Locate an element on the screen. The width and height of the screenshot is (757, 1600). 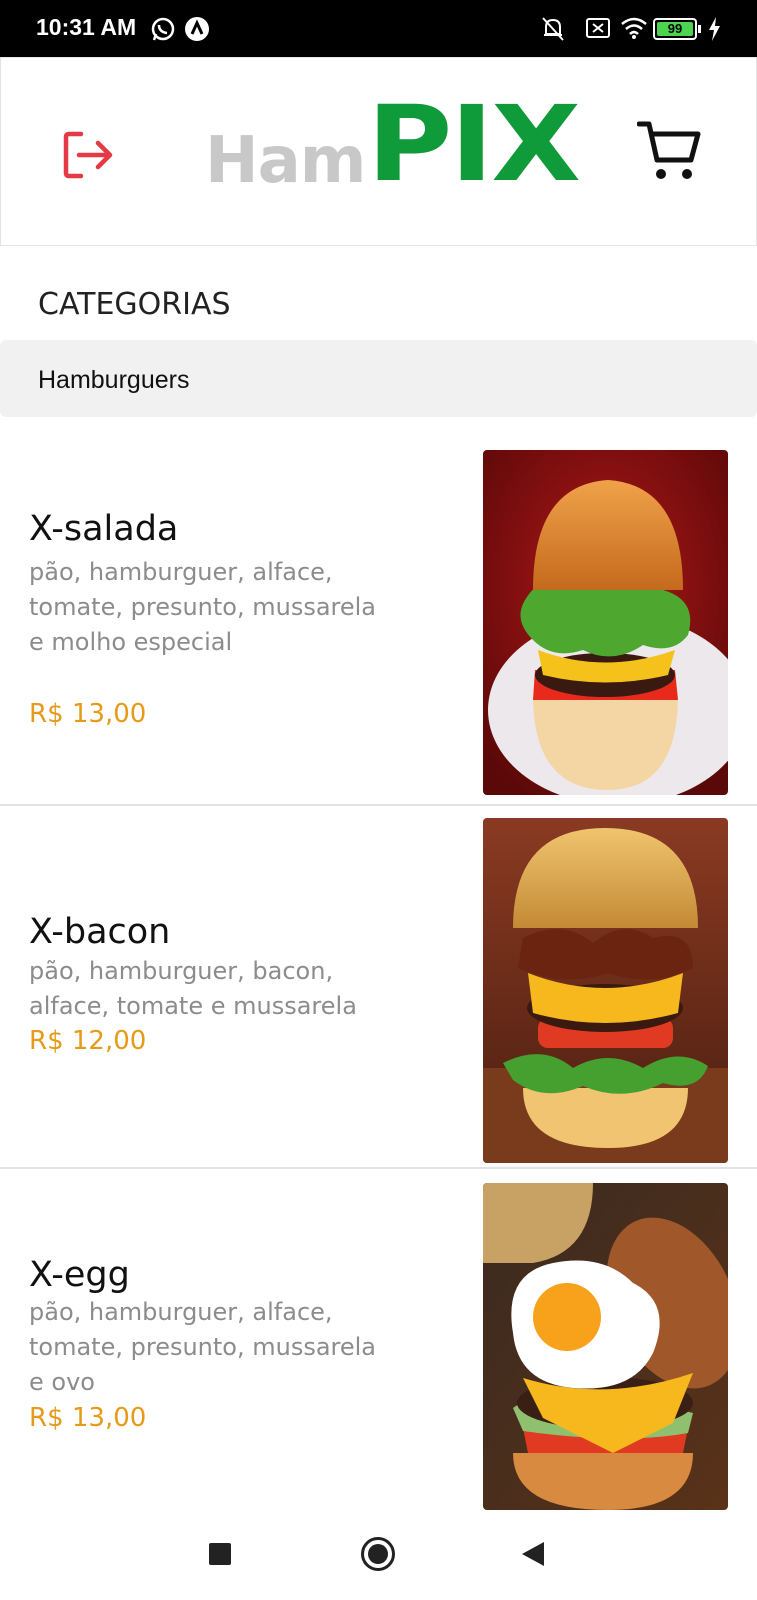
burger-photo-x-salada is located at coordinates (605, 622).